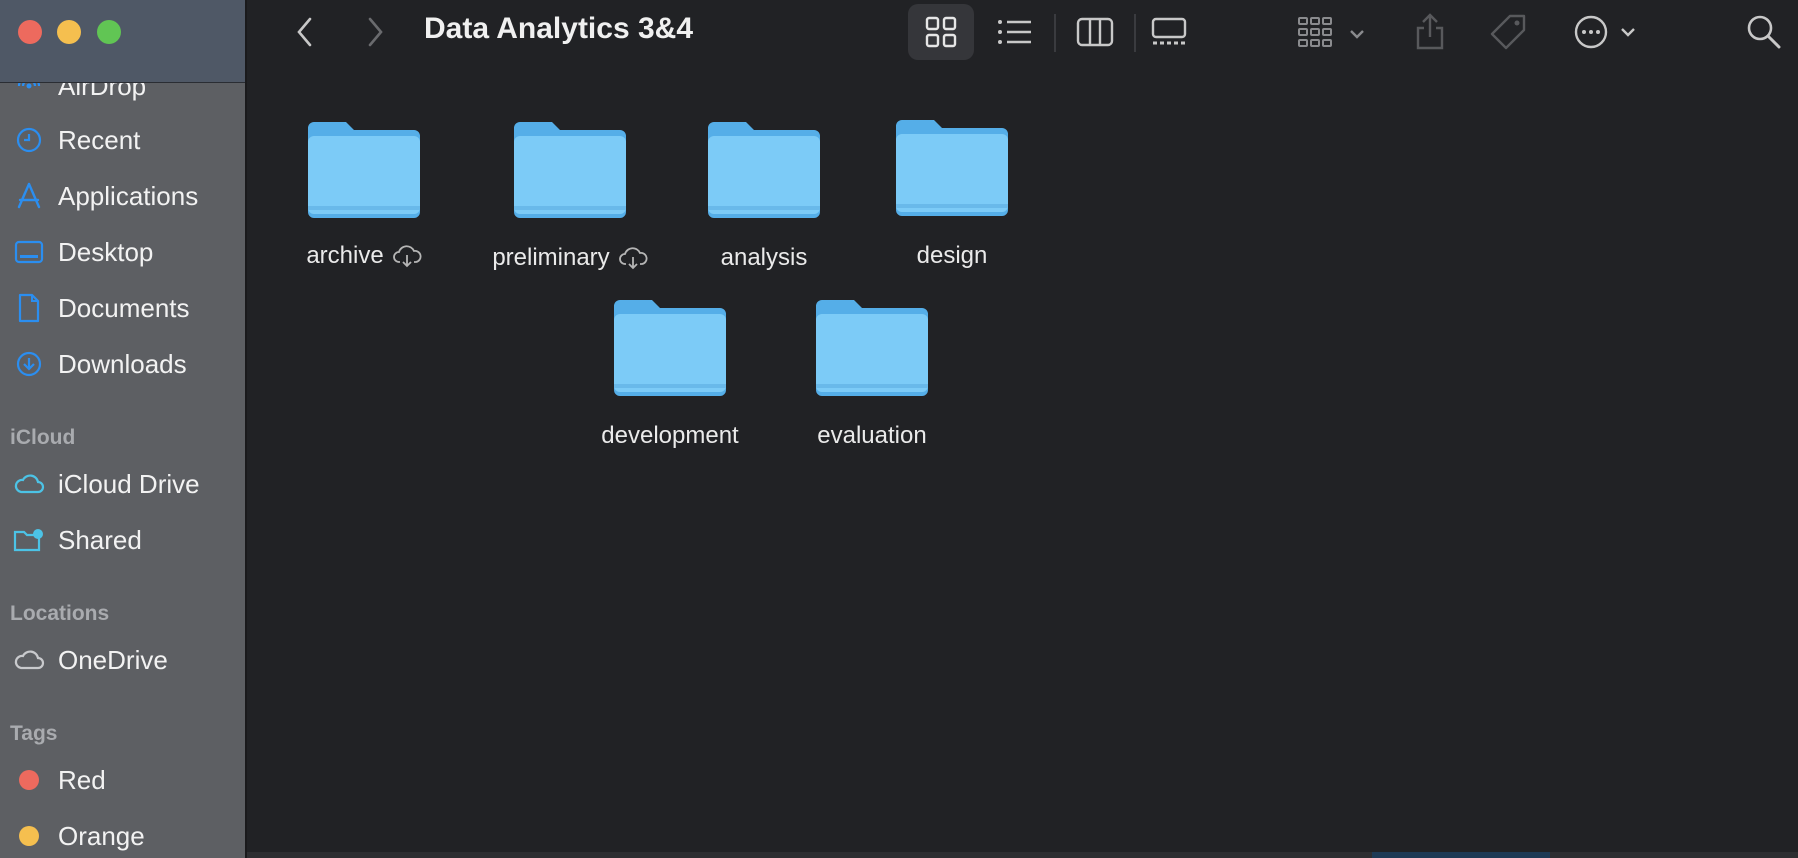 The width and height of the screenshot is (1798, 858). I want to click on folder-item: development, so click(670, 373).